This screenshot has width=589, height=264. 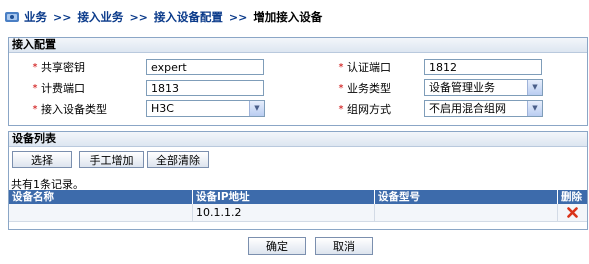 What do you see at coordinates (369, 109) in the screenshot?
I see `network-mode-label: 组网方式` at bounding box center [369, 109].